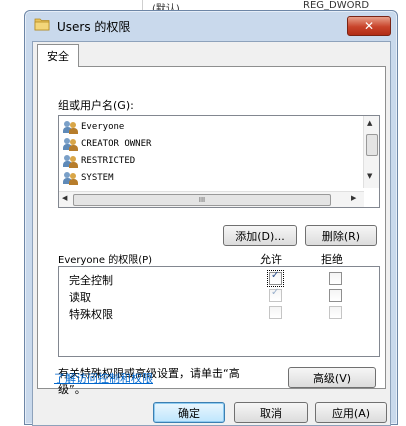  Describe the element at coordinates (97, 178) in the screenshot. I see `list-item-label: SYSTEM` at that location.